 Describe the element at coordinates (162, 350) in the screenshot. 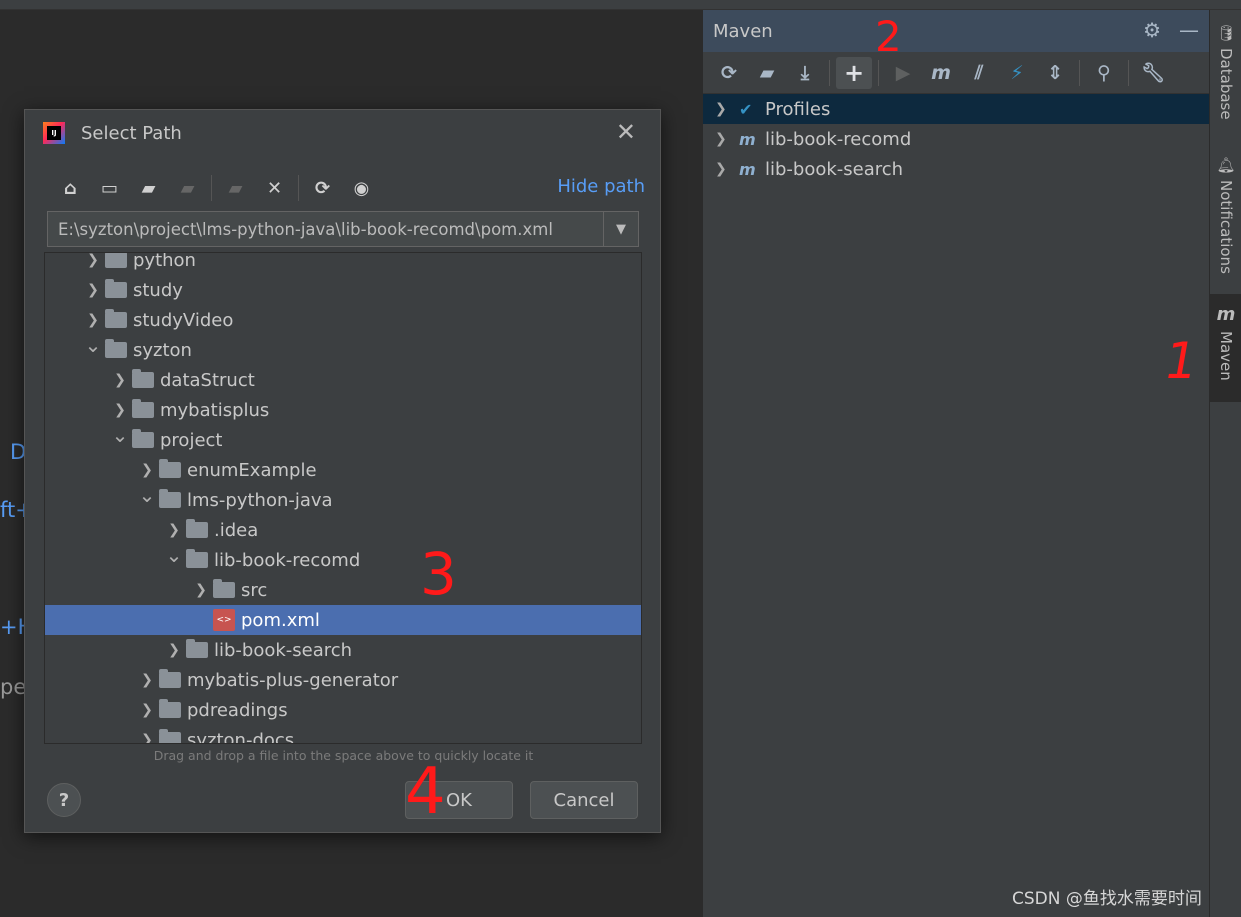

I see `tree-item-label: syzton` at that location.